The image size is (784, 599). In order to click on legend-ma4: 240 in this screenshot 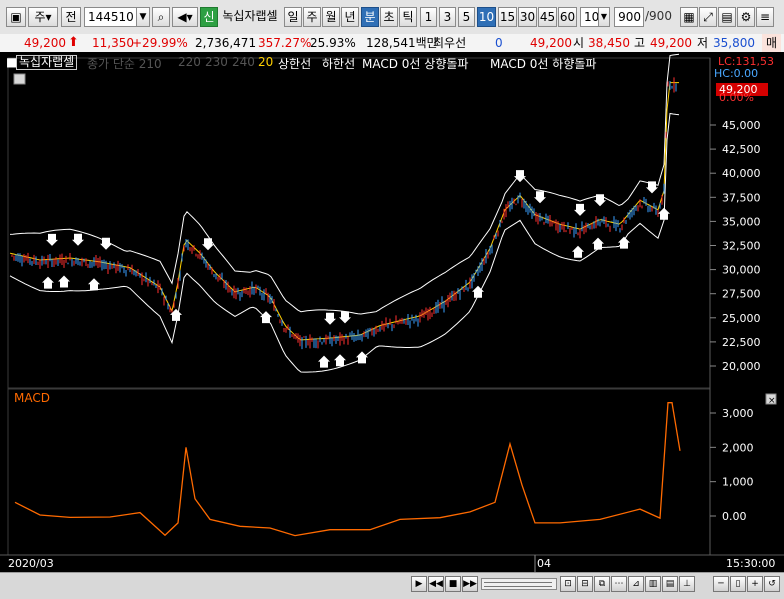, I will do `click(243, 62)`.